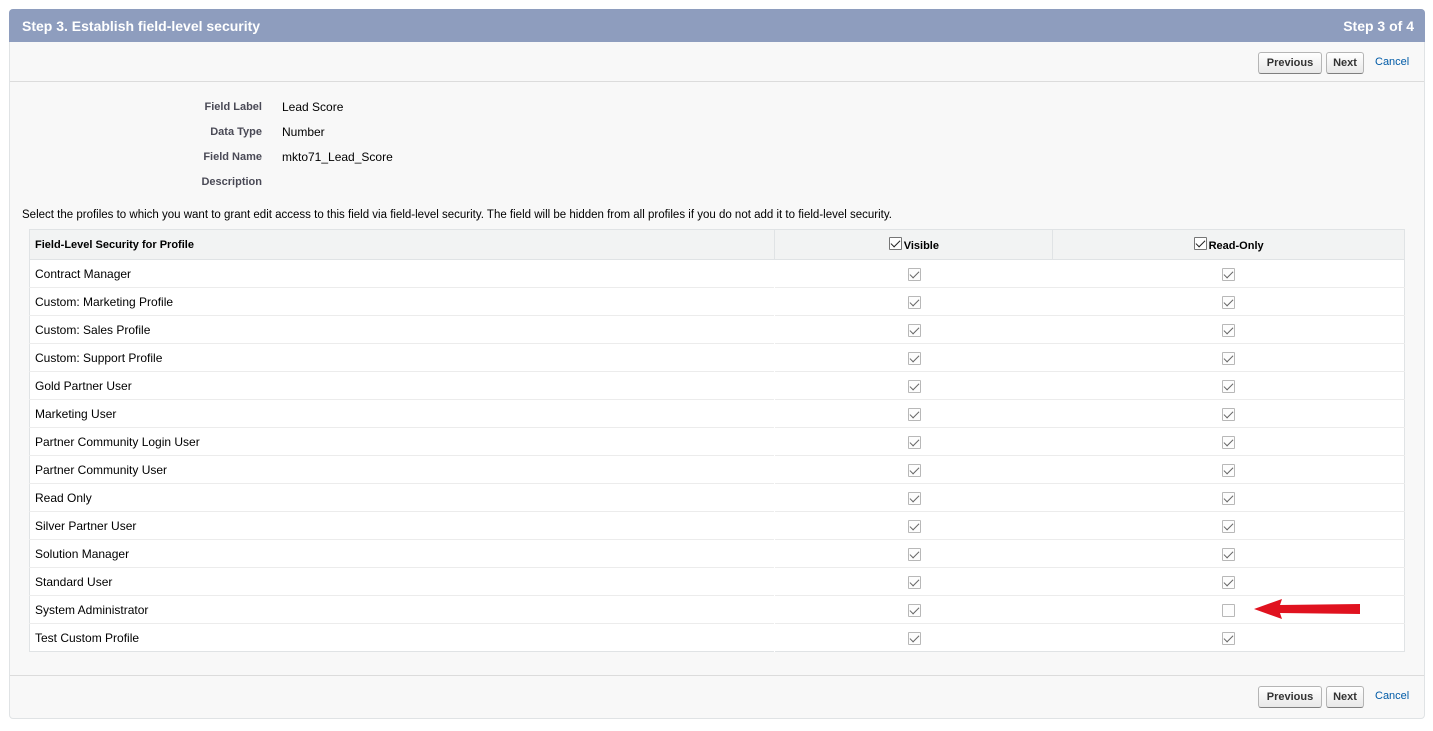 This screenshot has width=1433, height=731. Describe the element at coordinates (402, 244) in the screenshot. I see `profile-column-header: Field-Level Security for Profile` at that location.